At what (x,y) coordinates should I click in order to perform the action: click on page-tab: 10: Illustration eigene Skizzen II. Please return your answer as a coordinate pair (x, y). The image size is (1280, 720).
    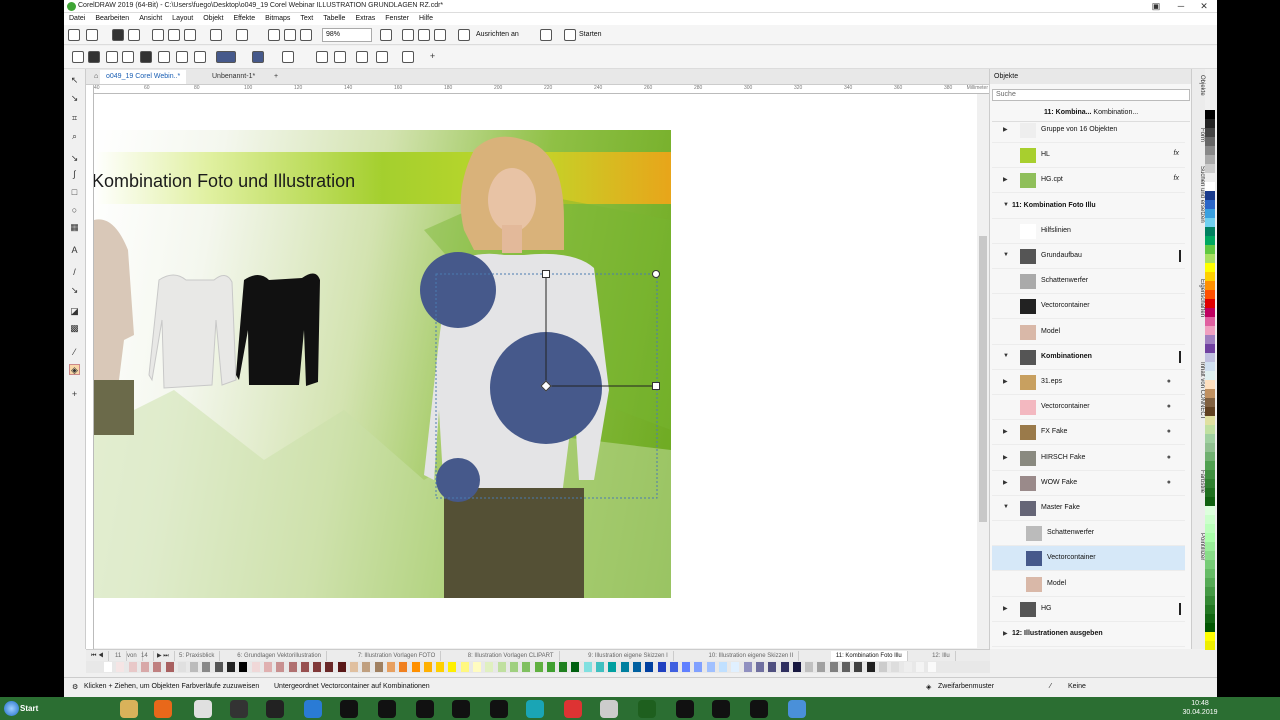
    Looking at the image, I should click on (752, 656).